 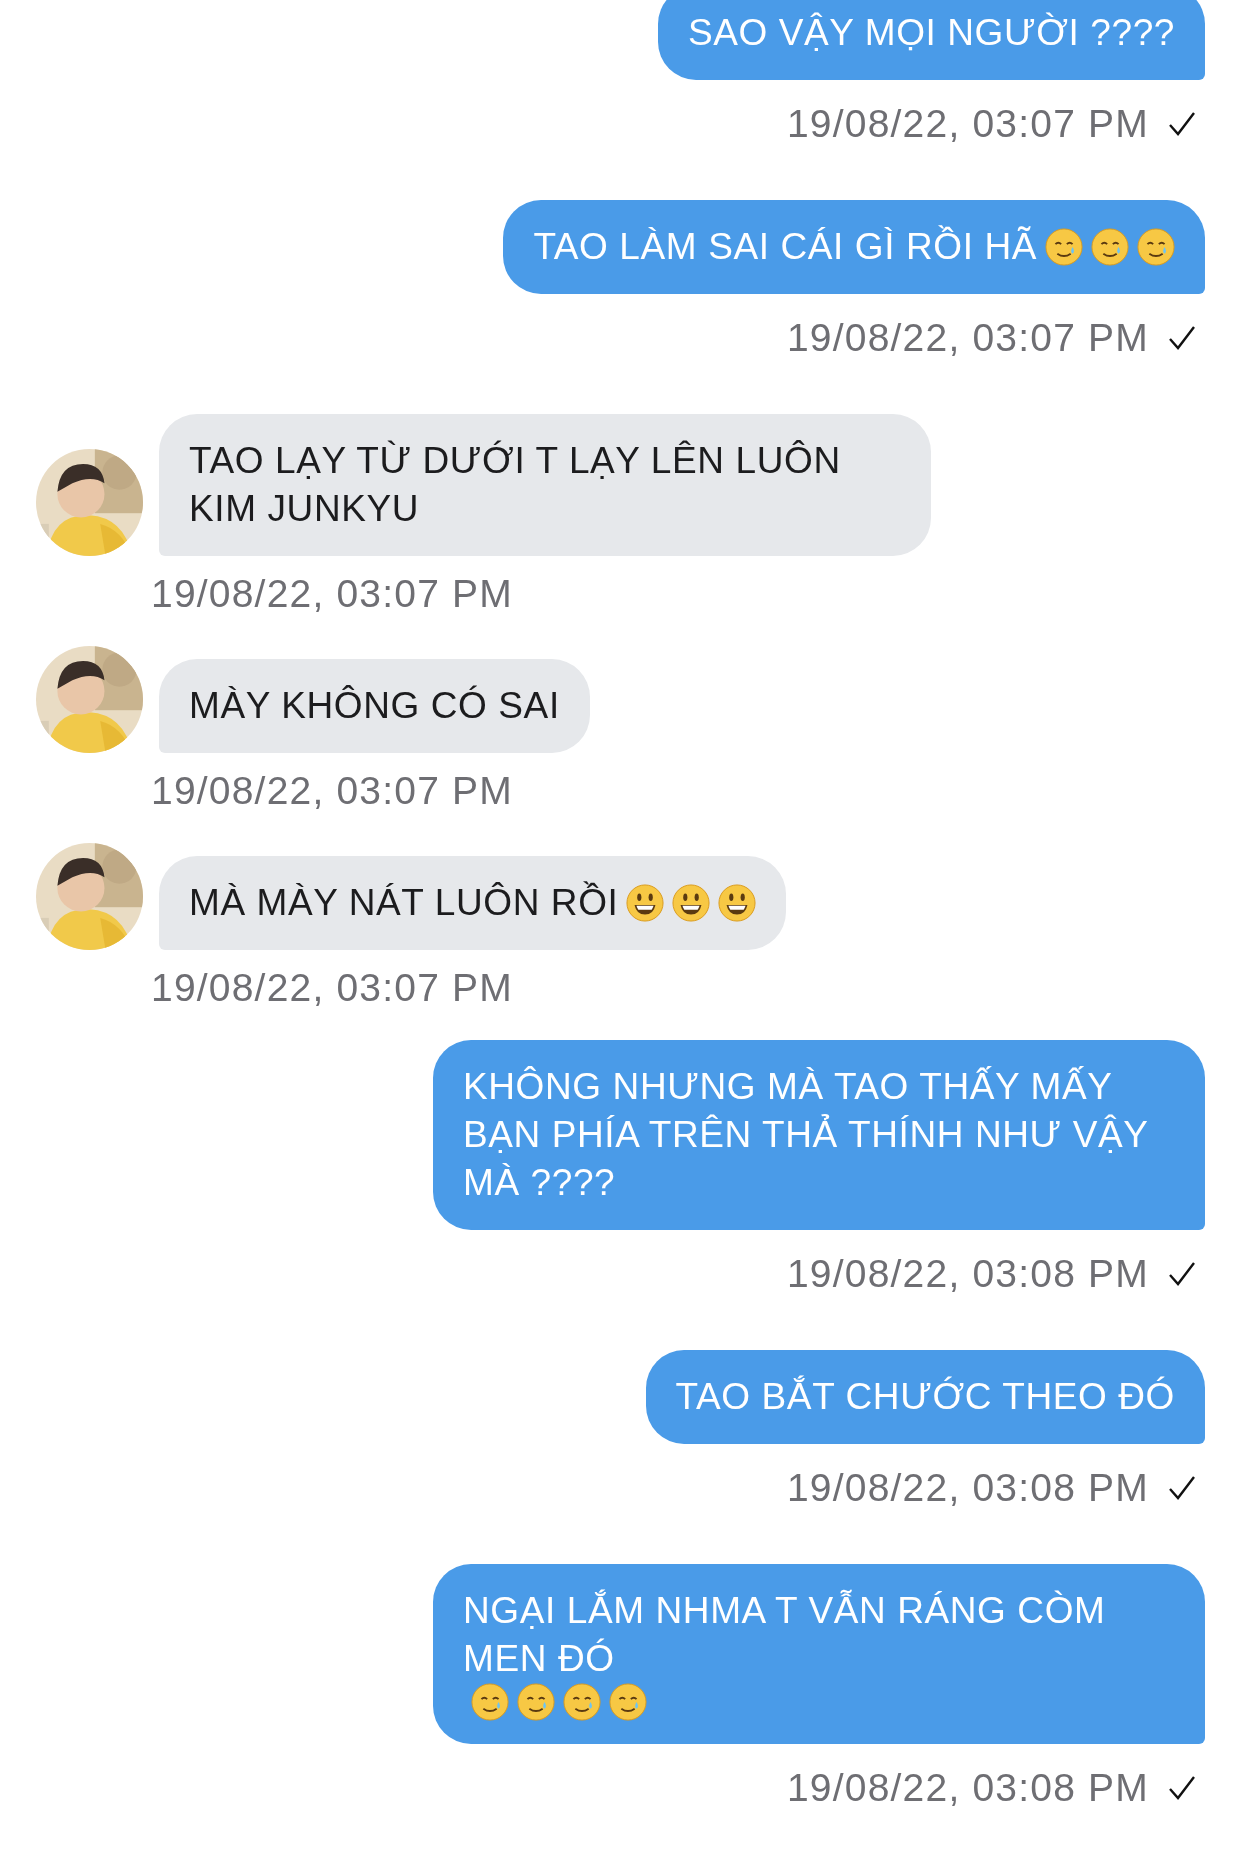 What do you see at coordinates (785, 1634) in the screenshot?
I see `message-text: NGẠI LẮM NHMA T VẪN RÁNG CÒM MEN ĐÓ` at bounding box center [785, 1634].